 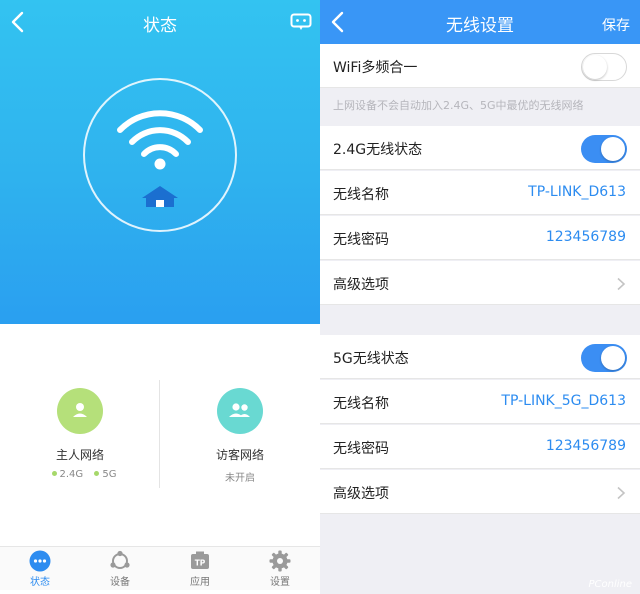 What do you see at coordinates (480, 492) in the screenshot?
I see `band5-advanced-row: 高级选项` at bounding box center [480, 492].